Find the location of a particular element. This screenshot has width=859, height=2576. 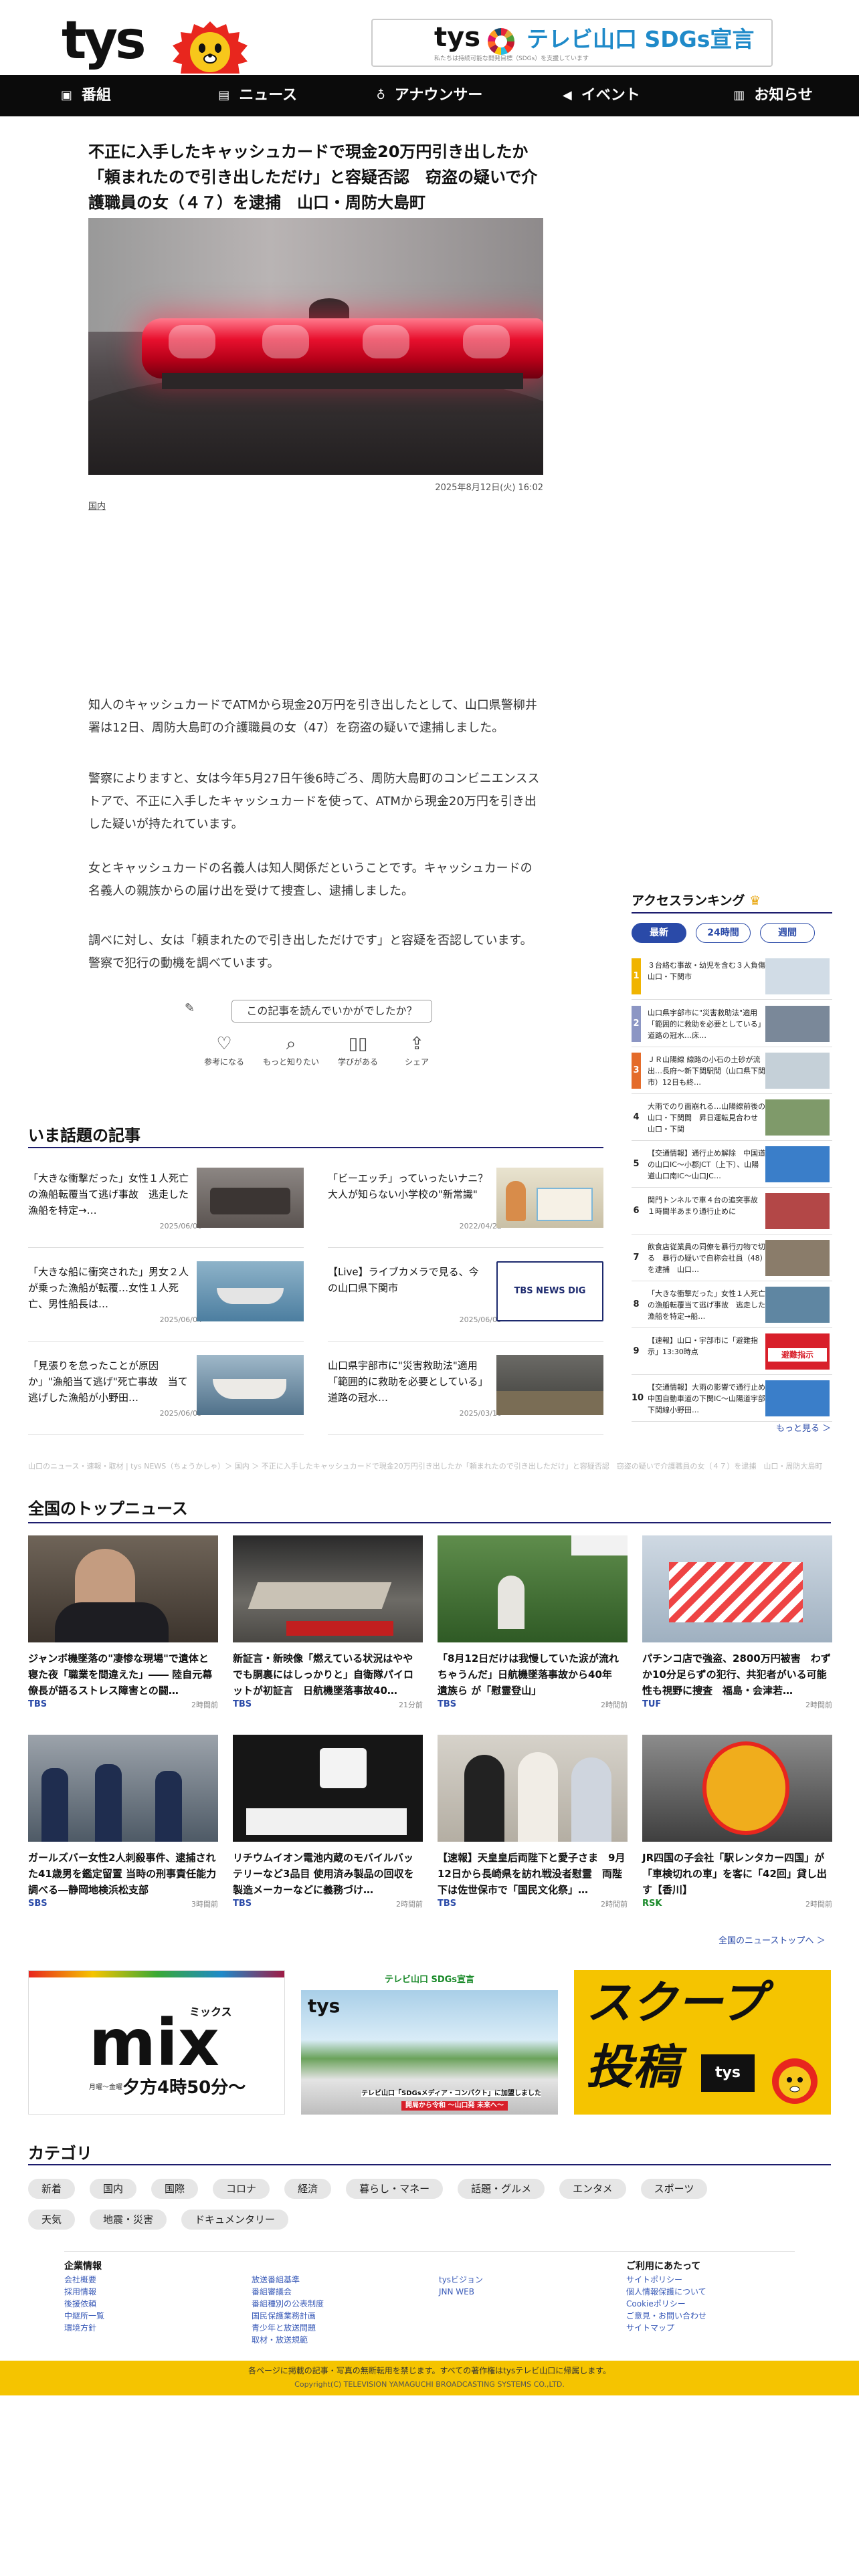

mix-banner: mix ミックス 月曜～金曜 夕方4時50分～ is located at coordinates (156, 2043).